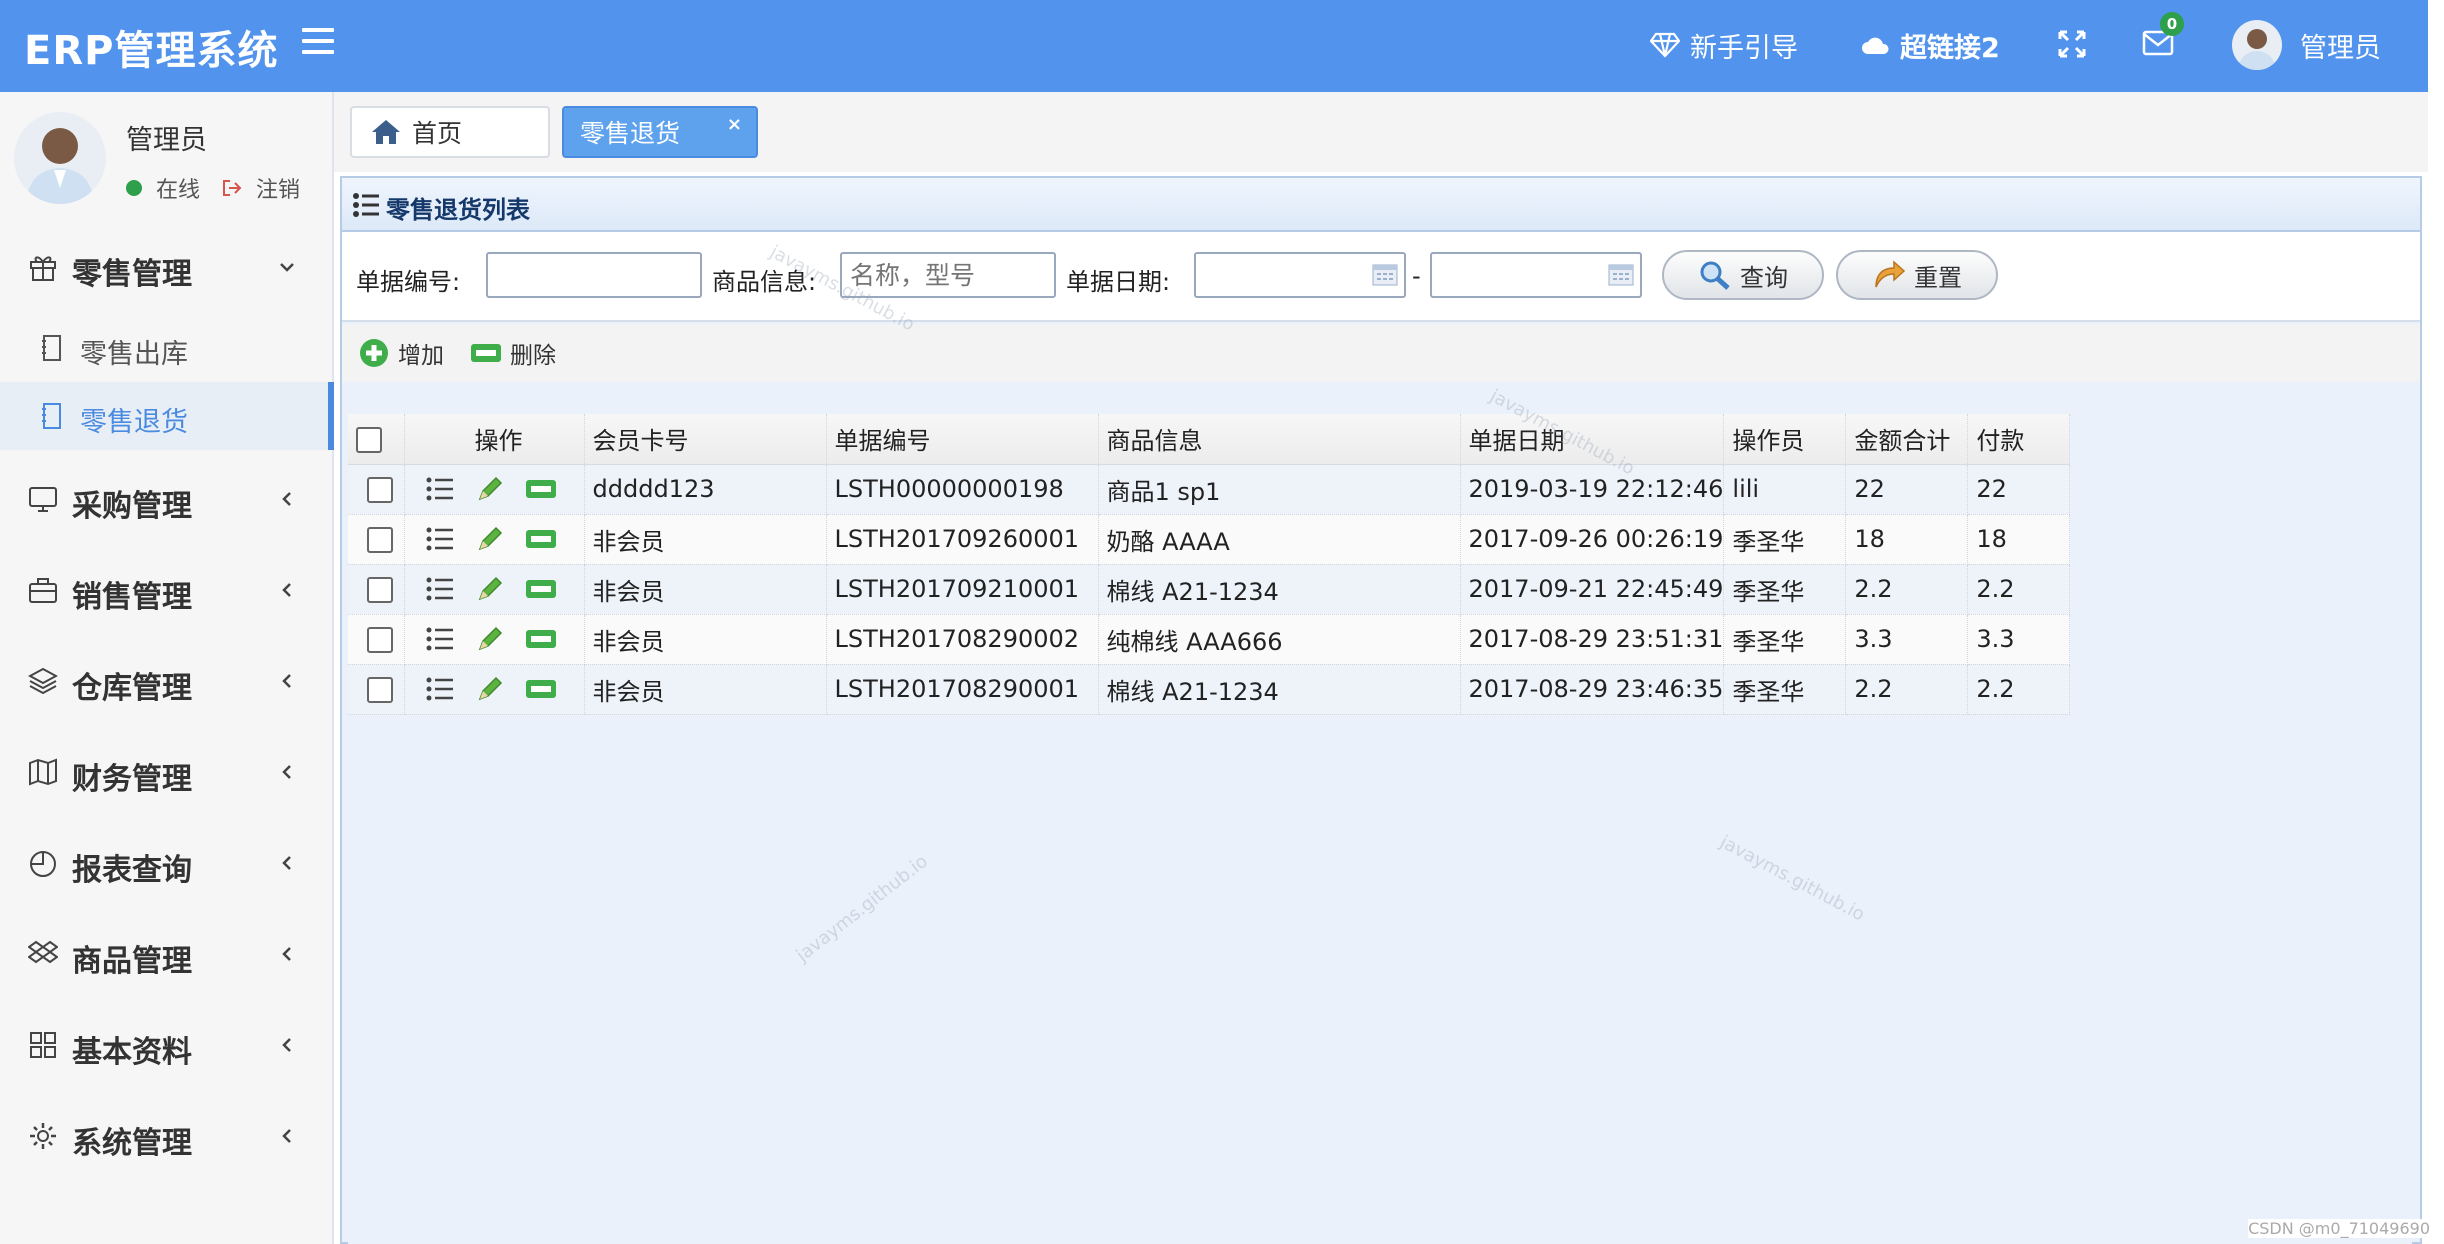  I want to click on cell-member-card: 非会员, so click(705, 539).